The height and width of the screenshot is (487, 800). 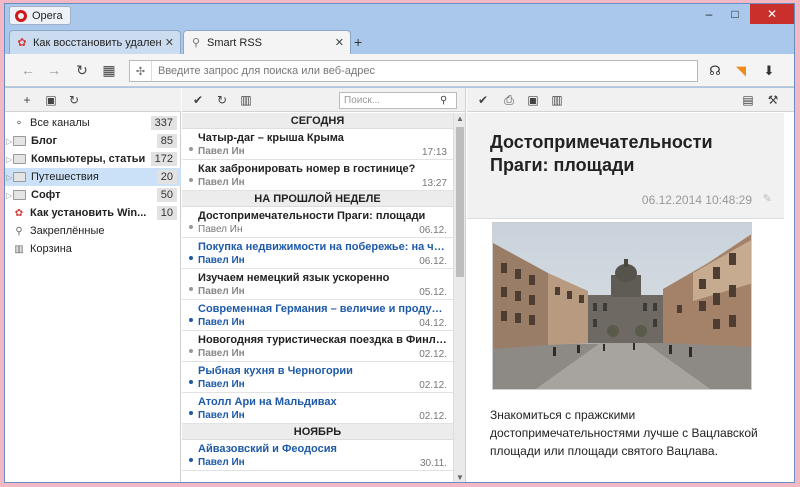 I want to click on close-window-button: ✕, so click(x=772, y=14).